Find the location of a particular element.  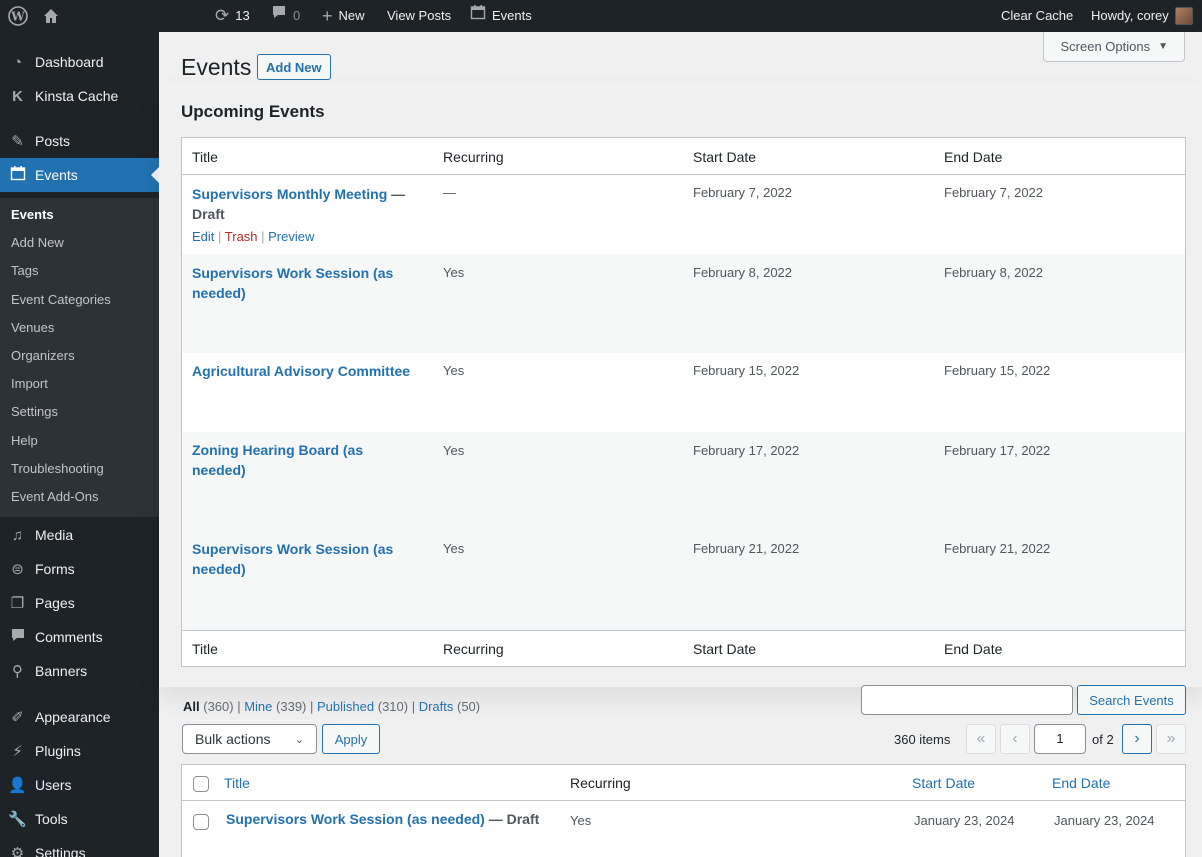

submenu-help: Help is located at coordinates (24, 440).